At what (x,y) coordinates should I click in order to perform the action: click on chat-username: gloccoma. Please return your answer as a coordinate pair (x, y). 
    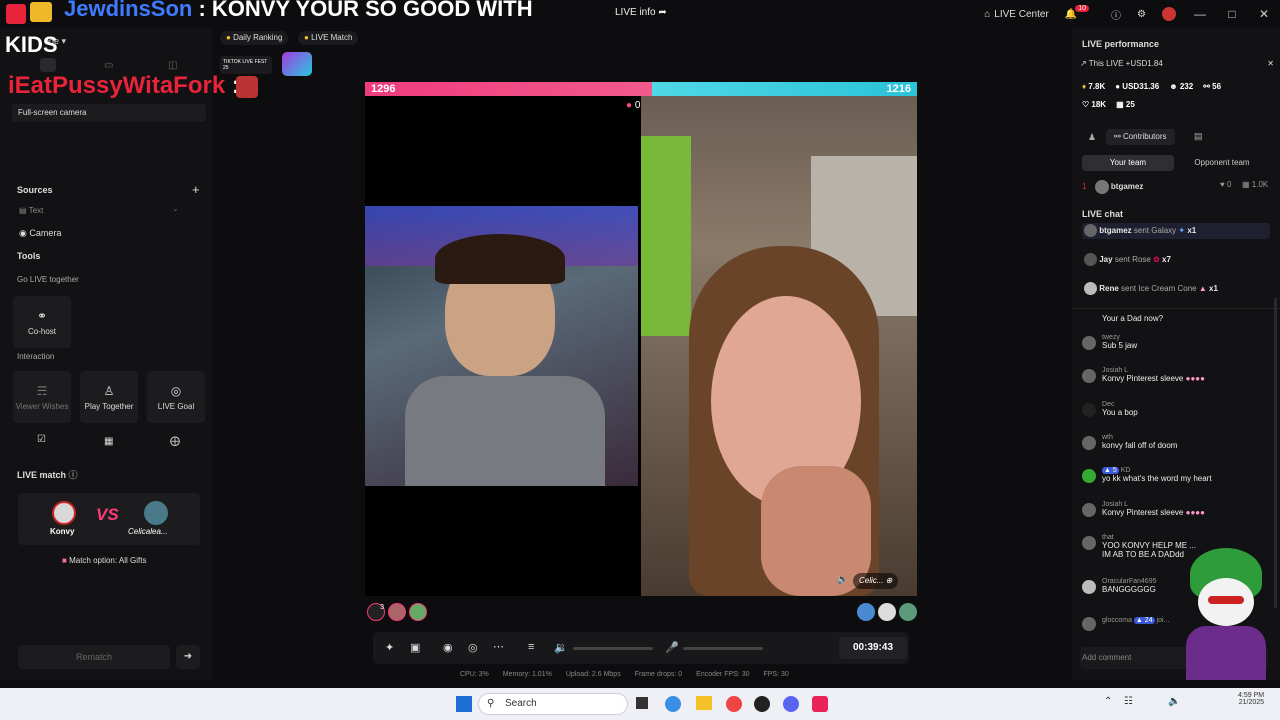
    Looking at the image, I should click on (1117, 620).